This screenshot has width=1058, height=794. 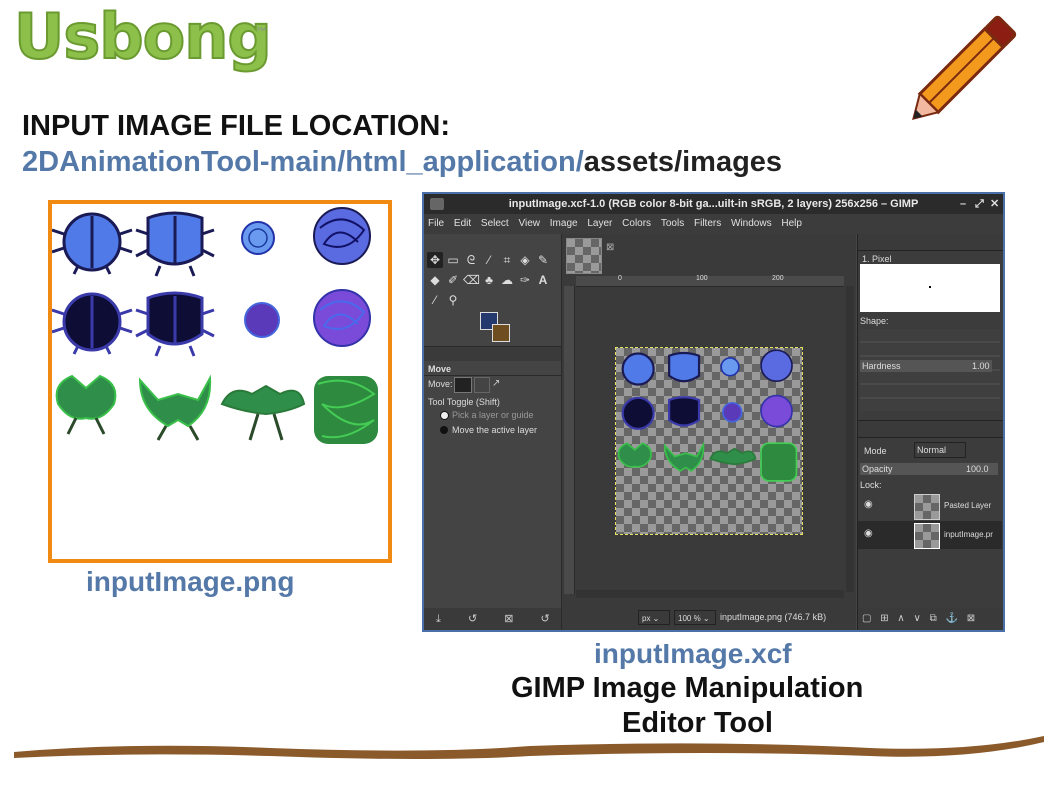 I want to click on delete-layer-icon: ⊠, so click(x=971, y=618).